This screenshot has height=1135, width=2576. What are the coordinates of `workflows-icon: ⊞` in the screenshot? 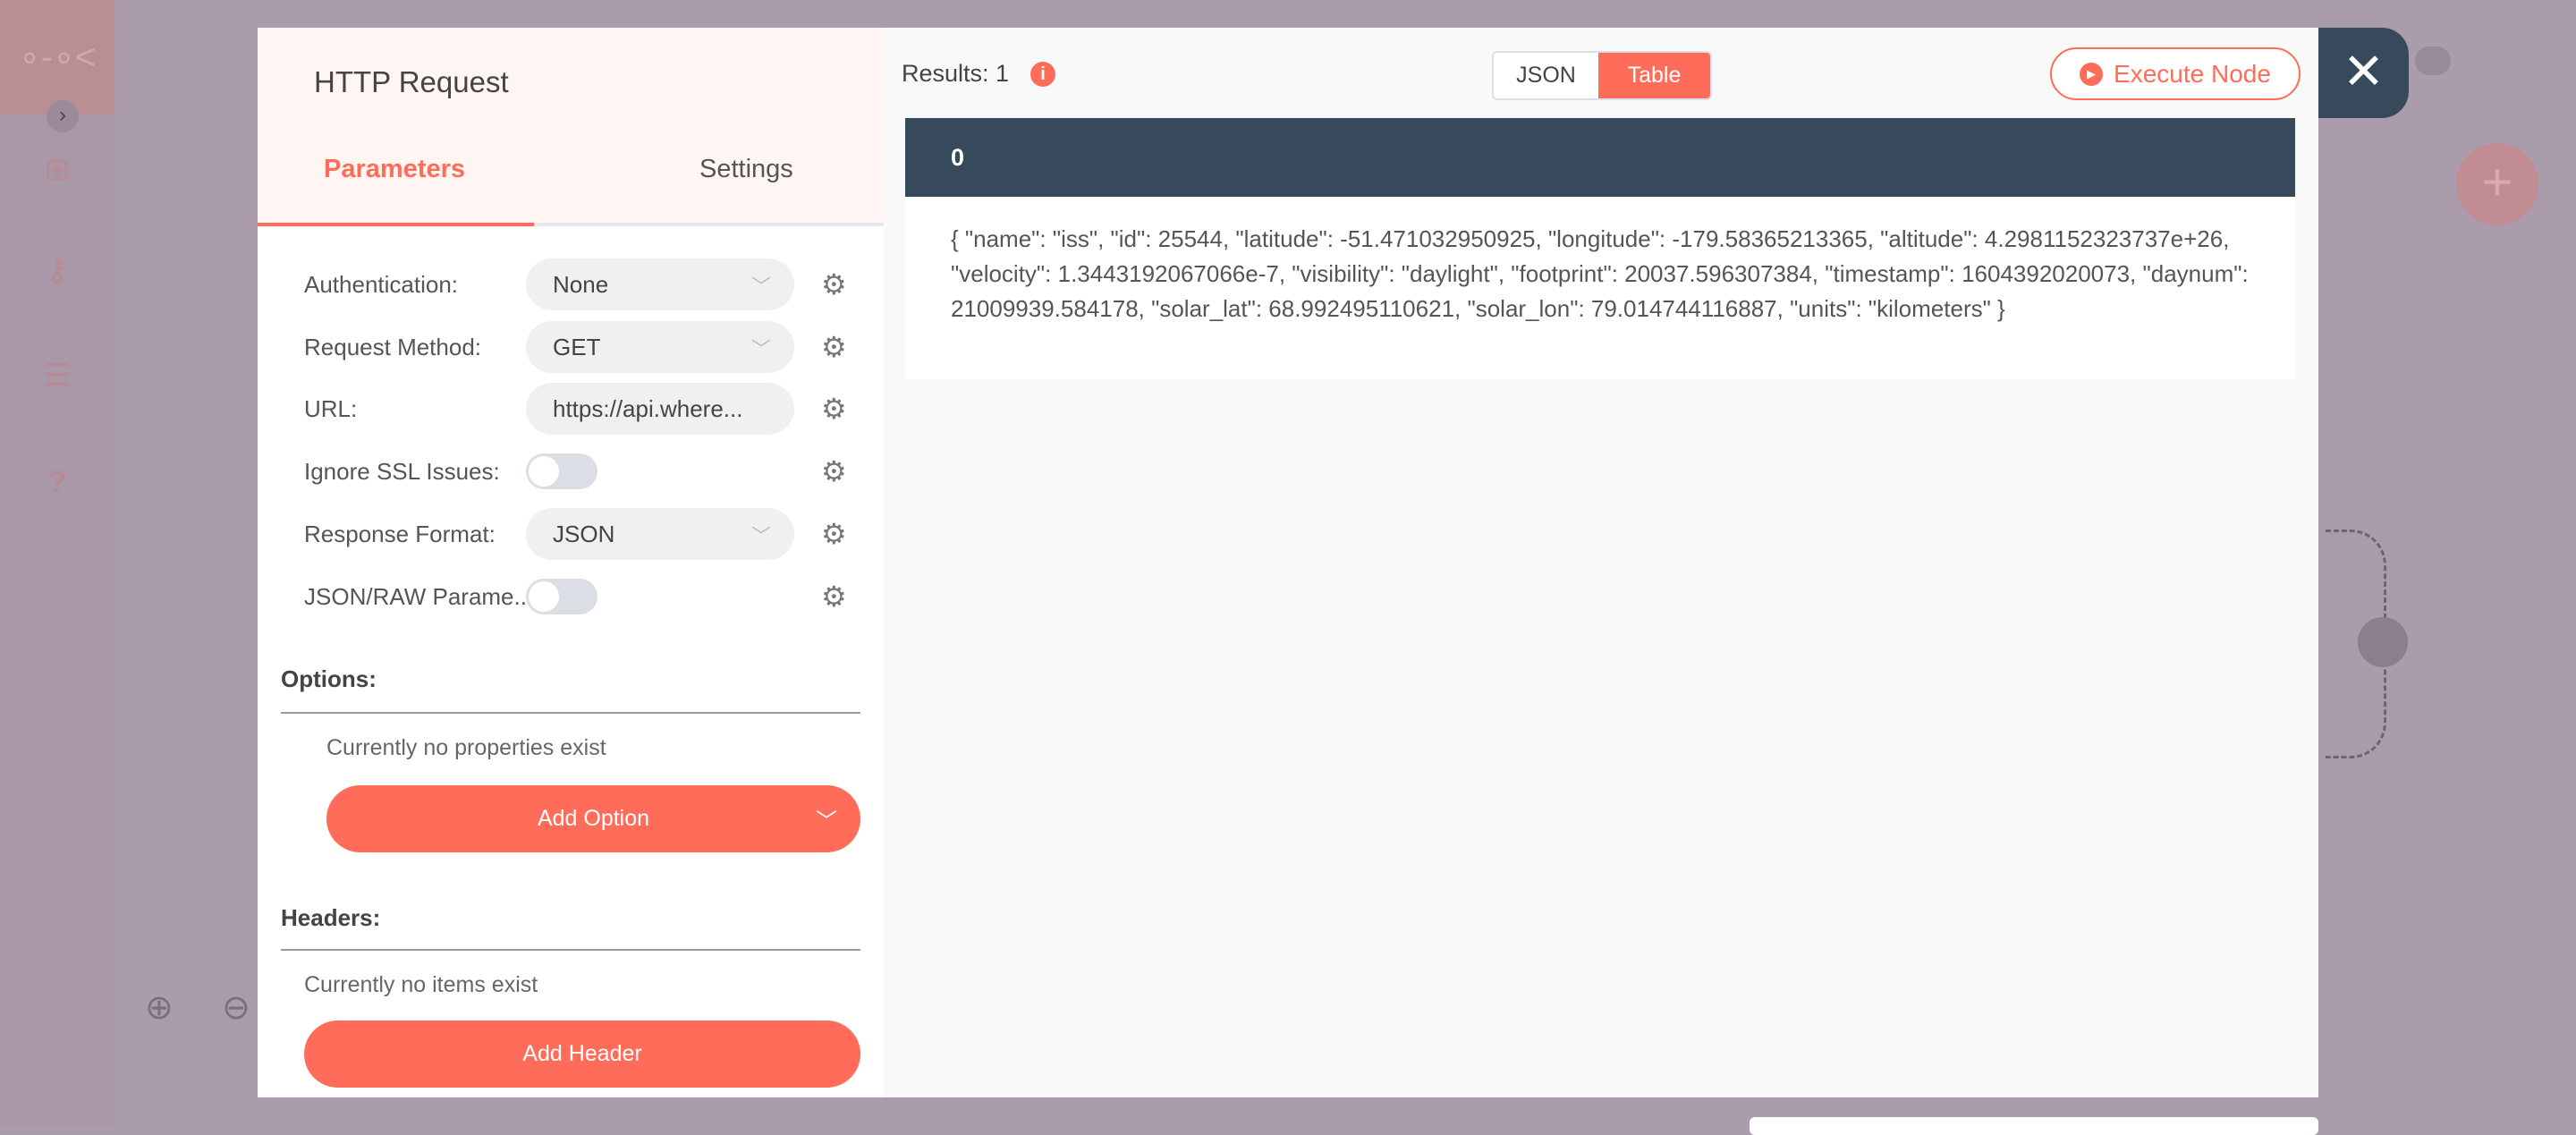 It's located at (57, 170).